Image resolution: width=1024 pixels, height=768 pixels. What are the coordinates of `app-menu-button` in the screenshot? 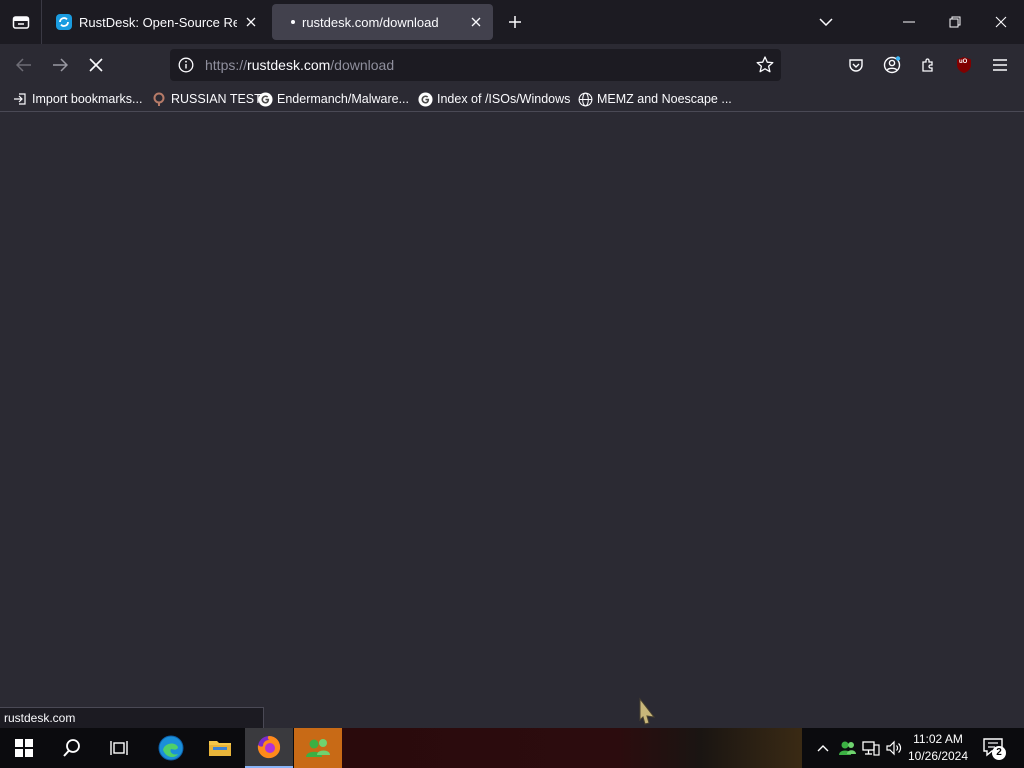 It's located at (1000, 65).